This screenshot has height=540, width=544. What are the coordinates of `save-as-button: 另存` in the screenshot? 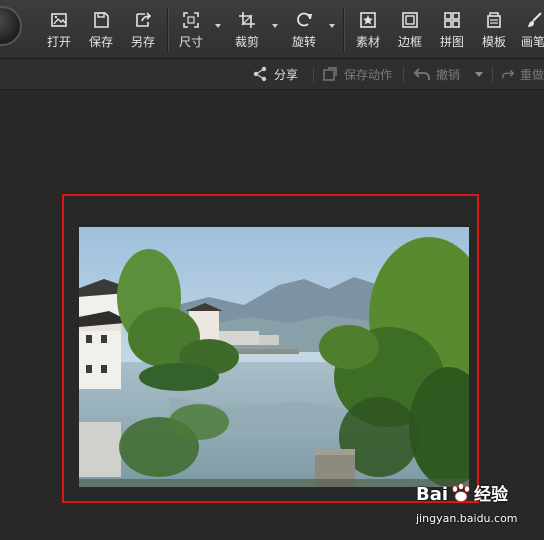 It's located at (143, 29).